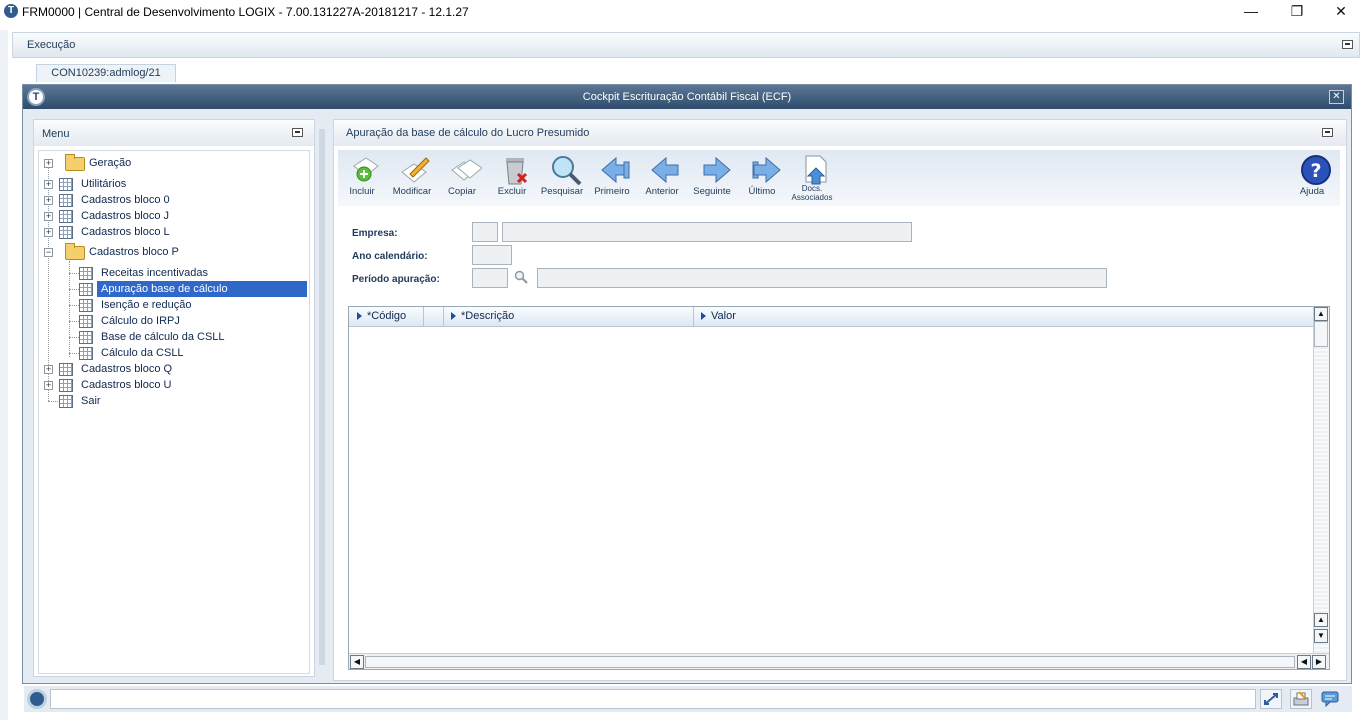 The height and width of the screenshot is (728, 1366). I want to click on edit-pencil-icon, so click(415, 169).